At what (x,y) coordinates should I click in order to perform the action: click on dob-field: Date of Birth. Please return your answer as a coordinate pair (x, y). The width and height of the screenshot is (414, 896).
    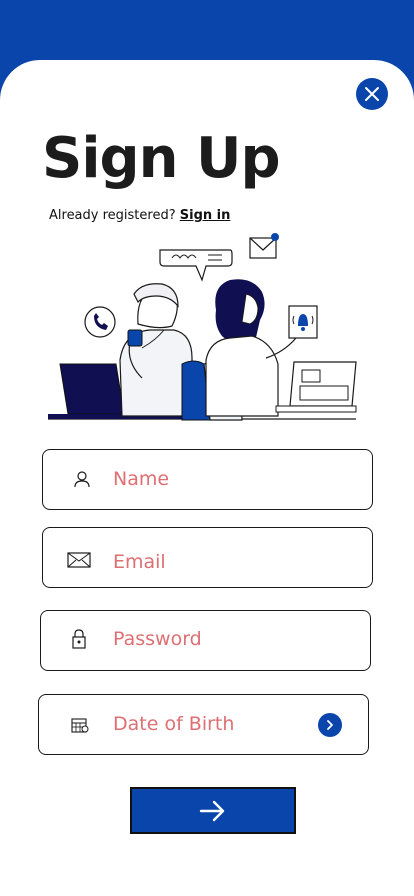
    Looking at the image, I should click on (203, 724).